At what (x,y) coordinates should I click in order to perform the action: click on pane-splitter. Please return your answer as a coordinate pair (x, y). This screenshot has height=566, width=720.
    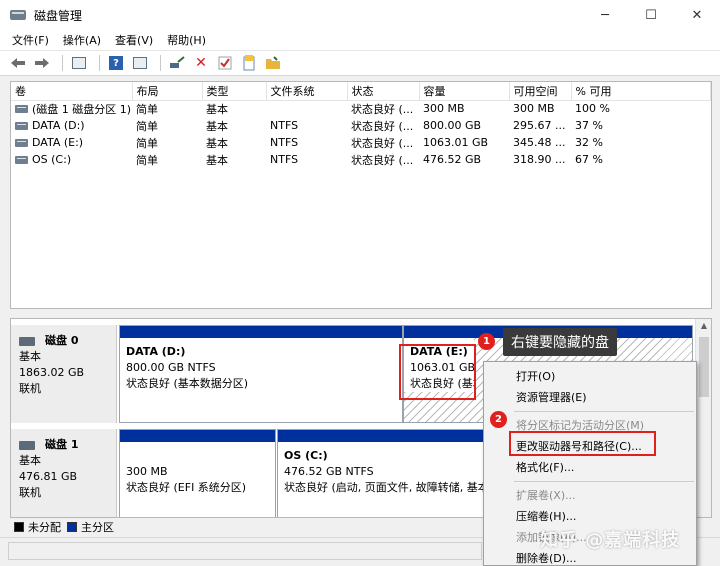
    Looking at the image, I should click on (360, 314).